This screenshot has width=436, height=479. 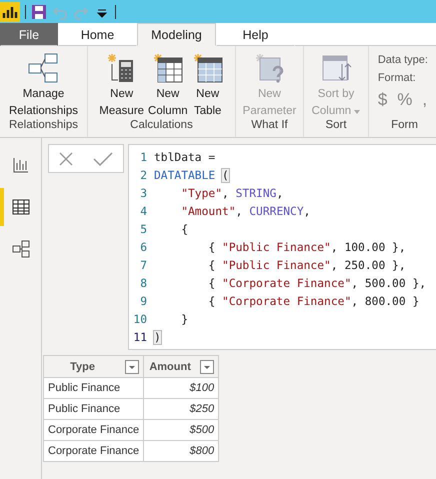 What do you see at coordinates (143, 265) in the screenshot?
I see `line-number: 7` at bounding box center [143, 265].